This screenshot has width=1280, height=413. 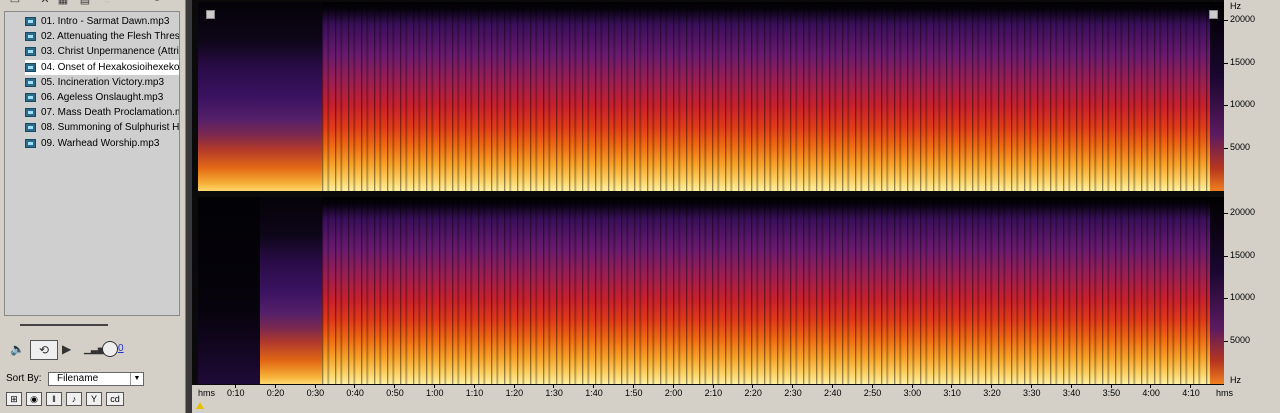 I want to click on file-name: 02. Attenuating the Flesh Thresho, so click(x=110, y=37).